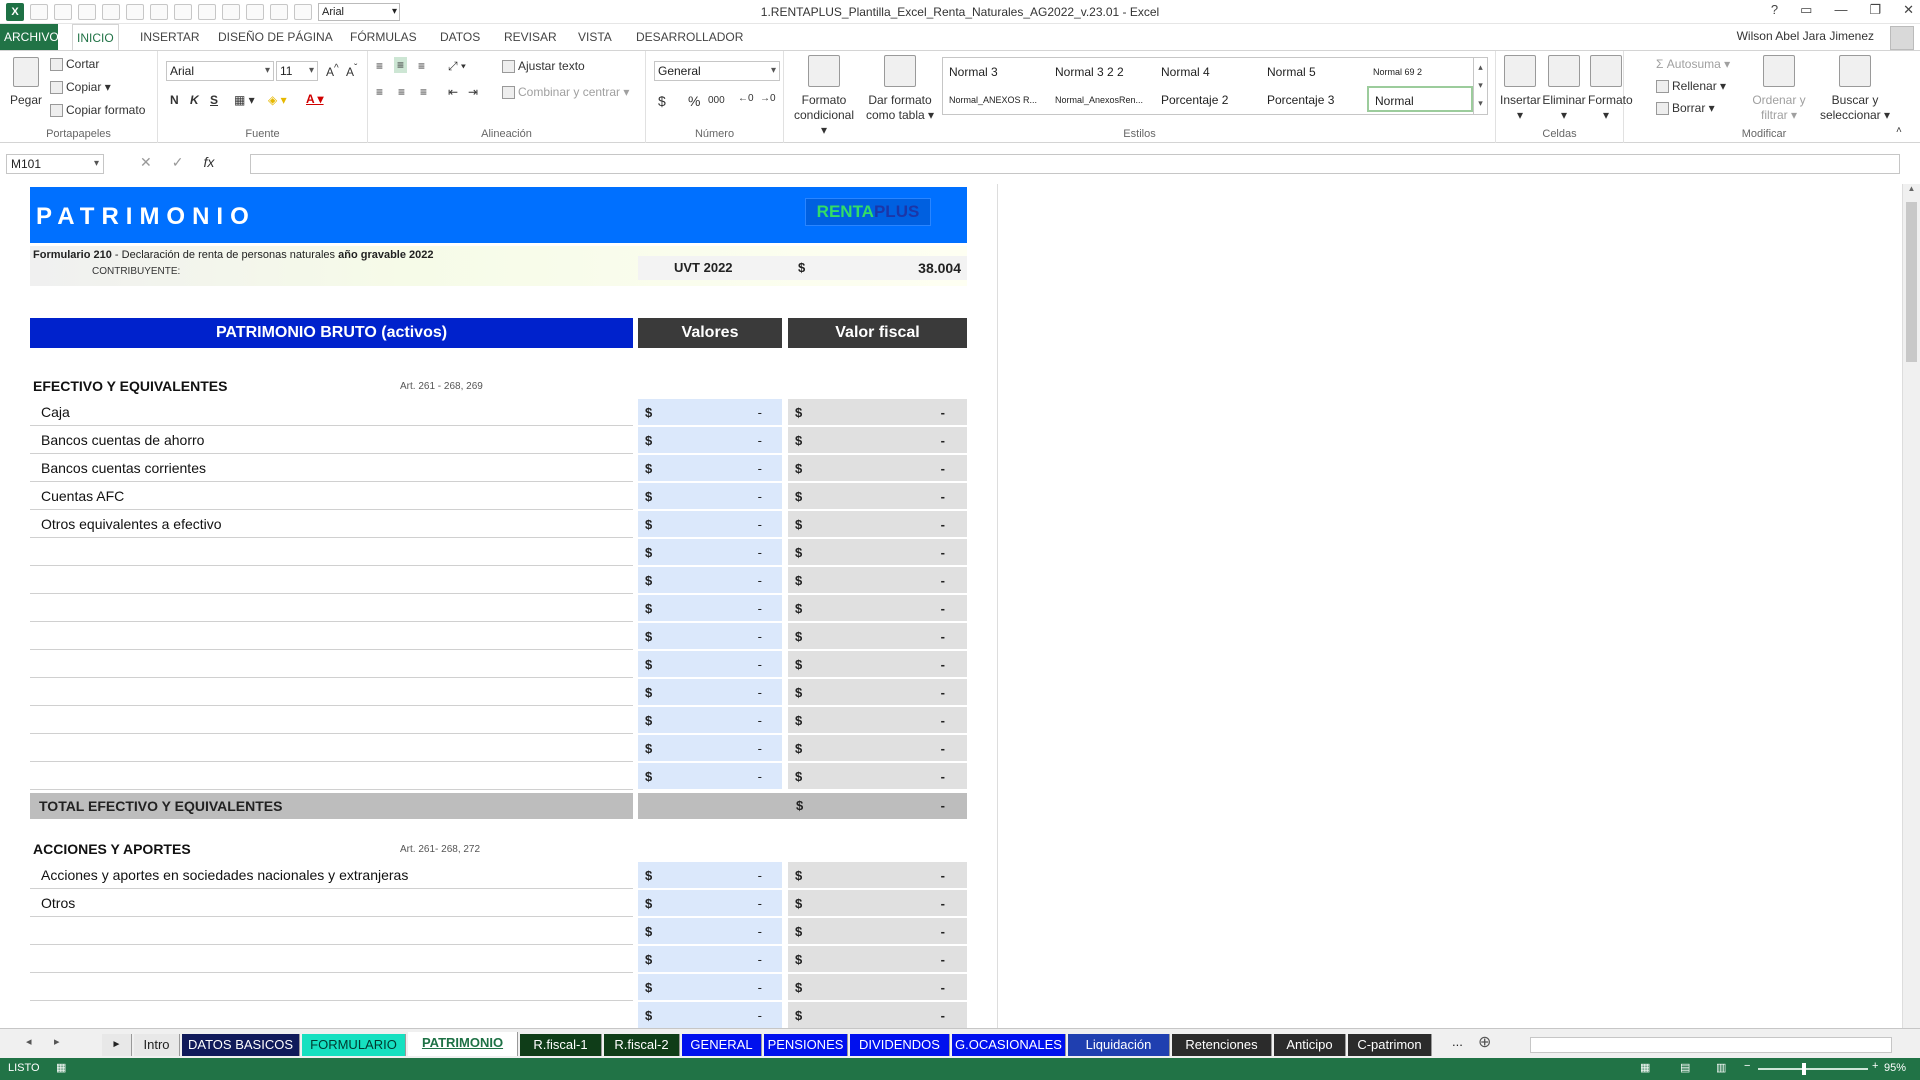 The width and height of the screenshot is (1920, 1080). I want to click on font-name-select: Arial, so click(220, 71).